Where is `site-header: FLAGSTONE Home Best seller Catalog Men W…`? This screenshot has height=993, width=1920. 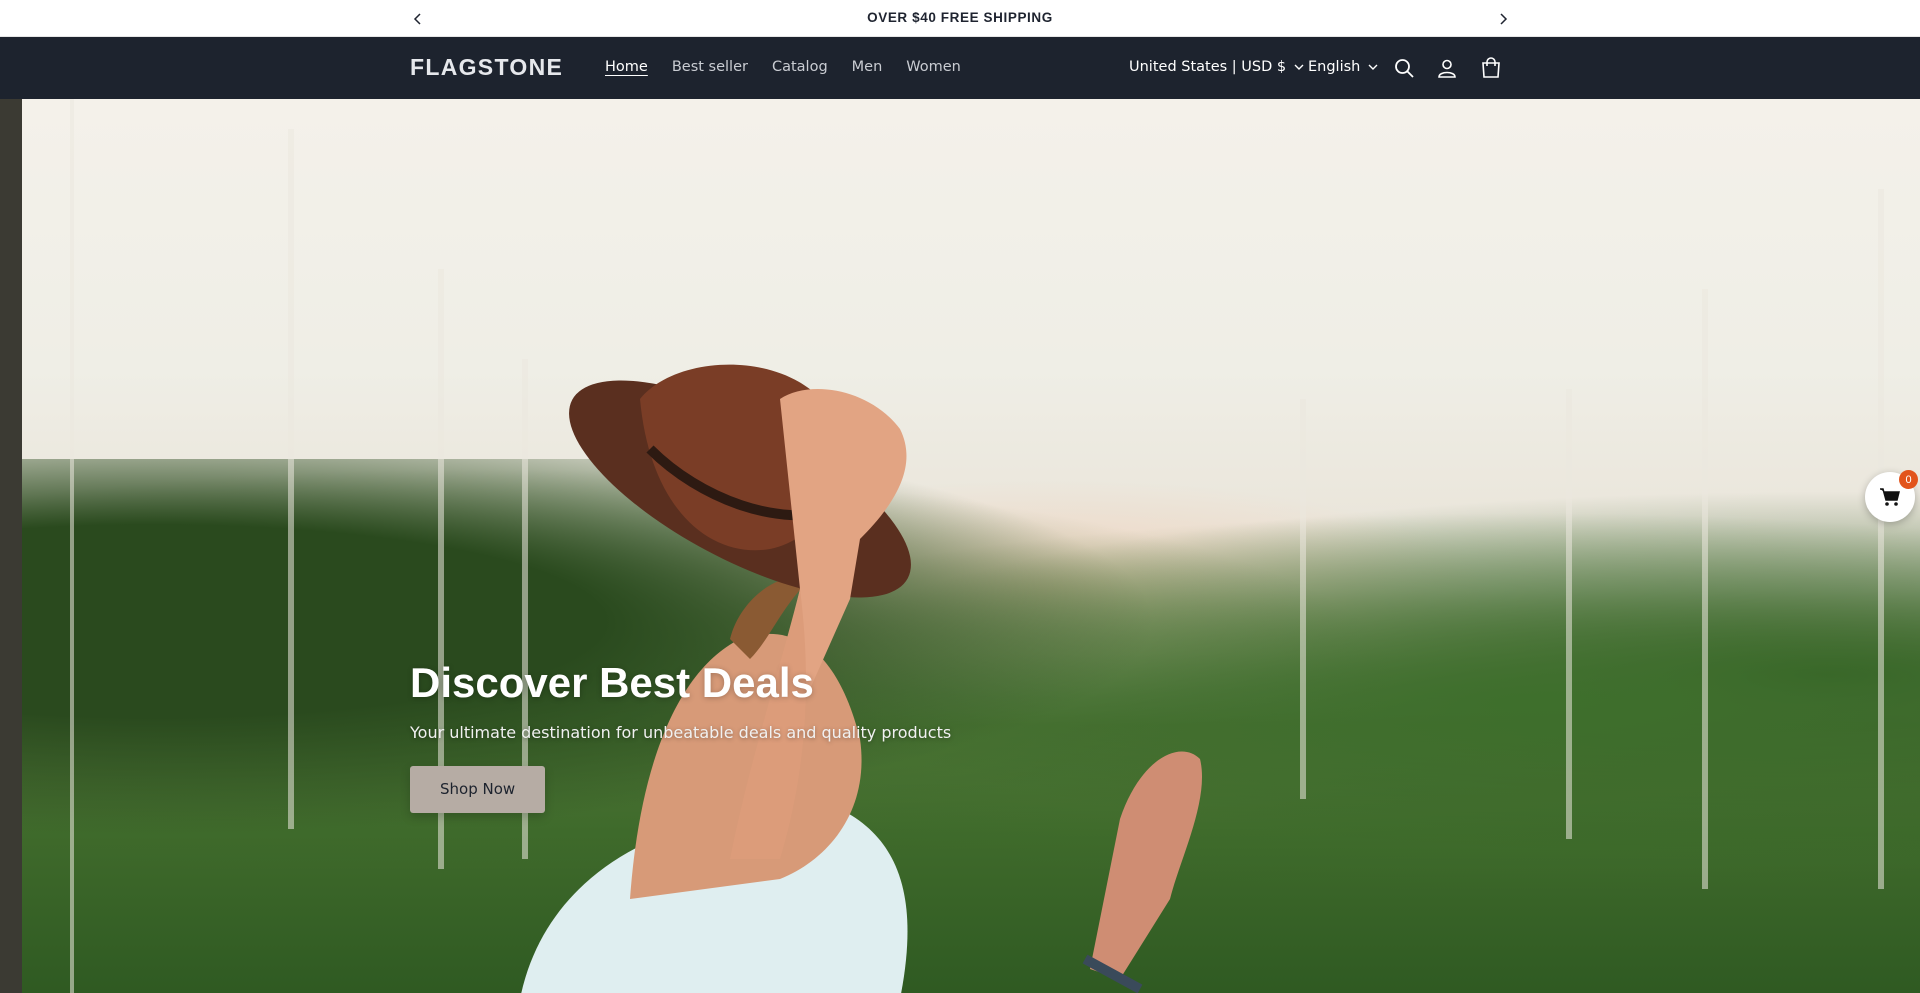
site-header: FLAGSTONE Home Best seller Catalog Men W… is located at coordinates (960, 68).